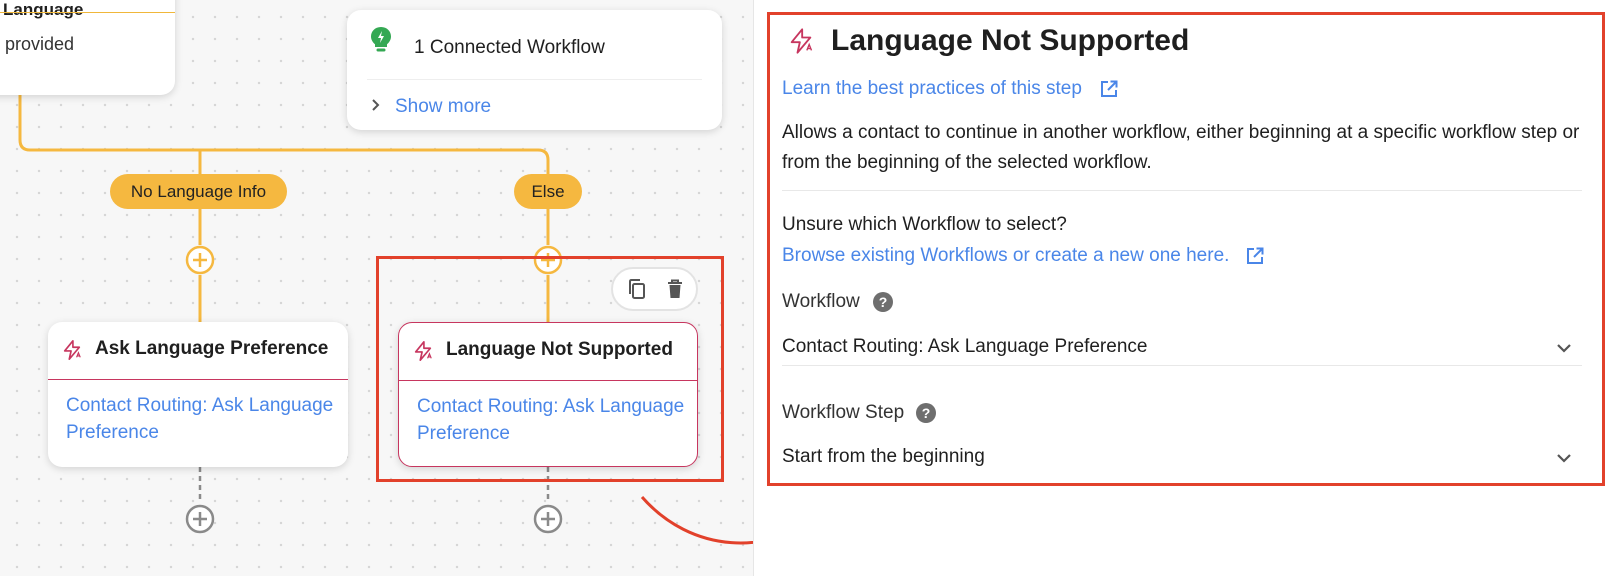 The width and height of the screenshot is (1614, 576). Describe the element at coordinates (381, 39) in the screenshot. I see `lightbulb-icon` at that location.